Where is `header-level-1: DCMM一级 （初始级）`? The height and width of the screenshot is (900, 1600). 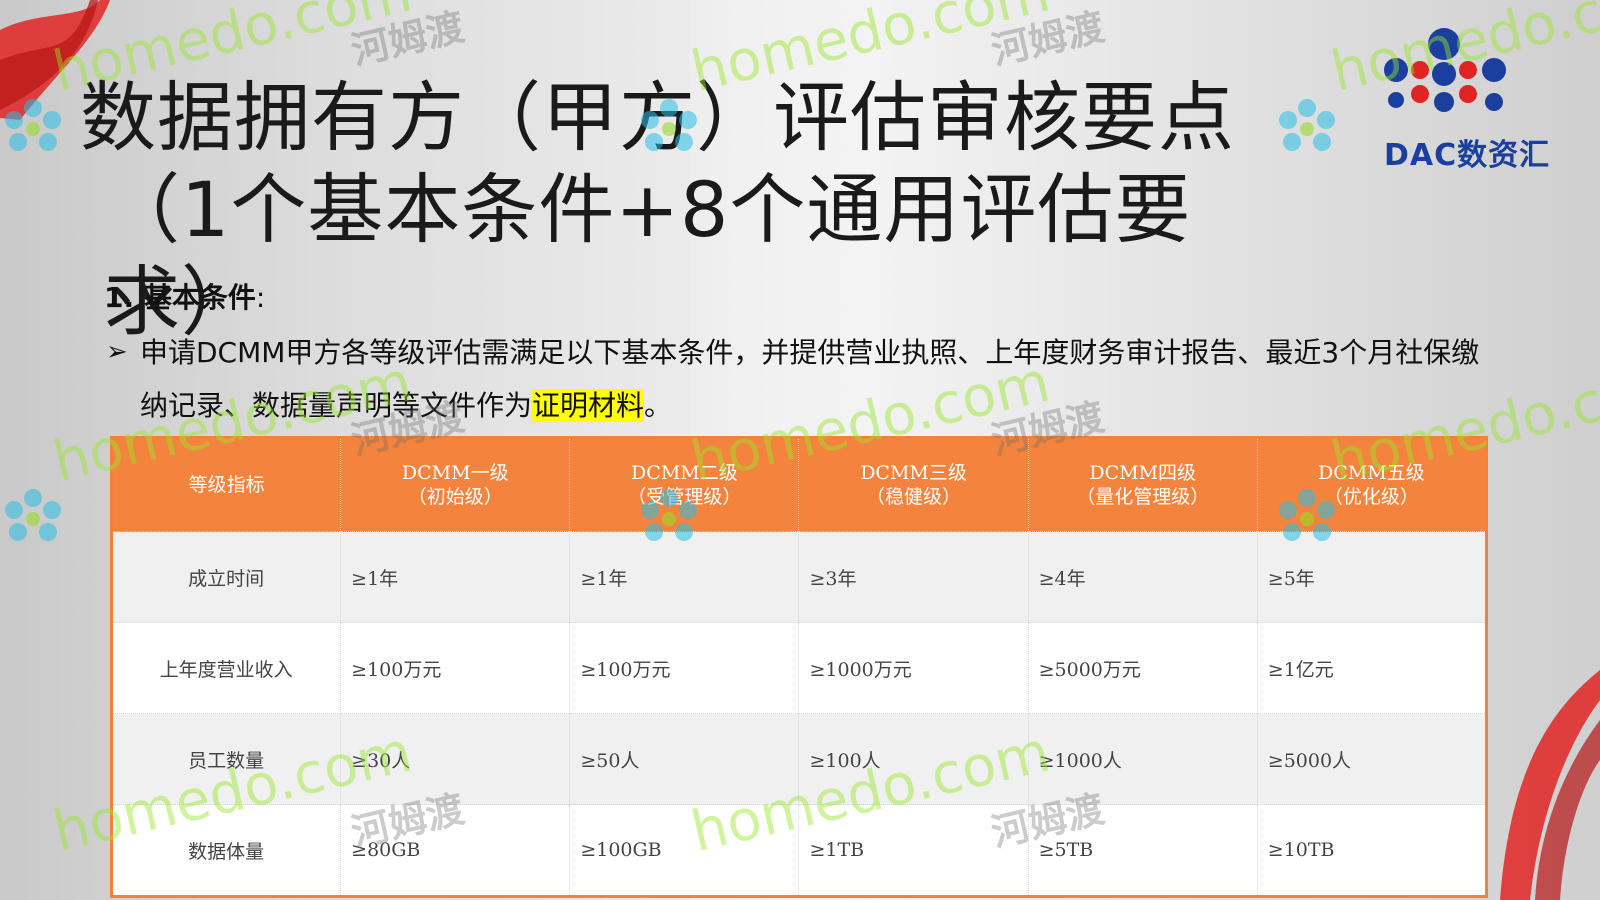
header-level-1: DCMM一级 （初始级） is located at coordinates (455, 484).